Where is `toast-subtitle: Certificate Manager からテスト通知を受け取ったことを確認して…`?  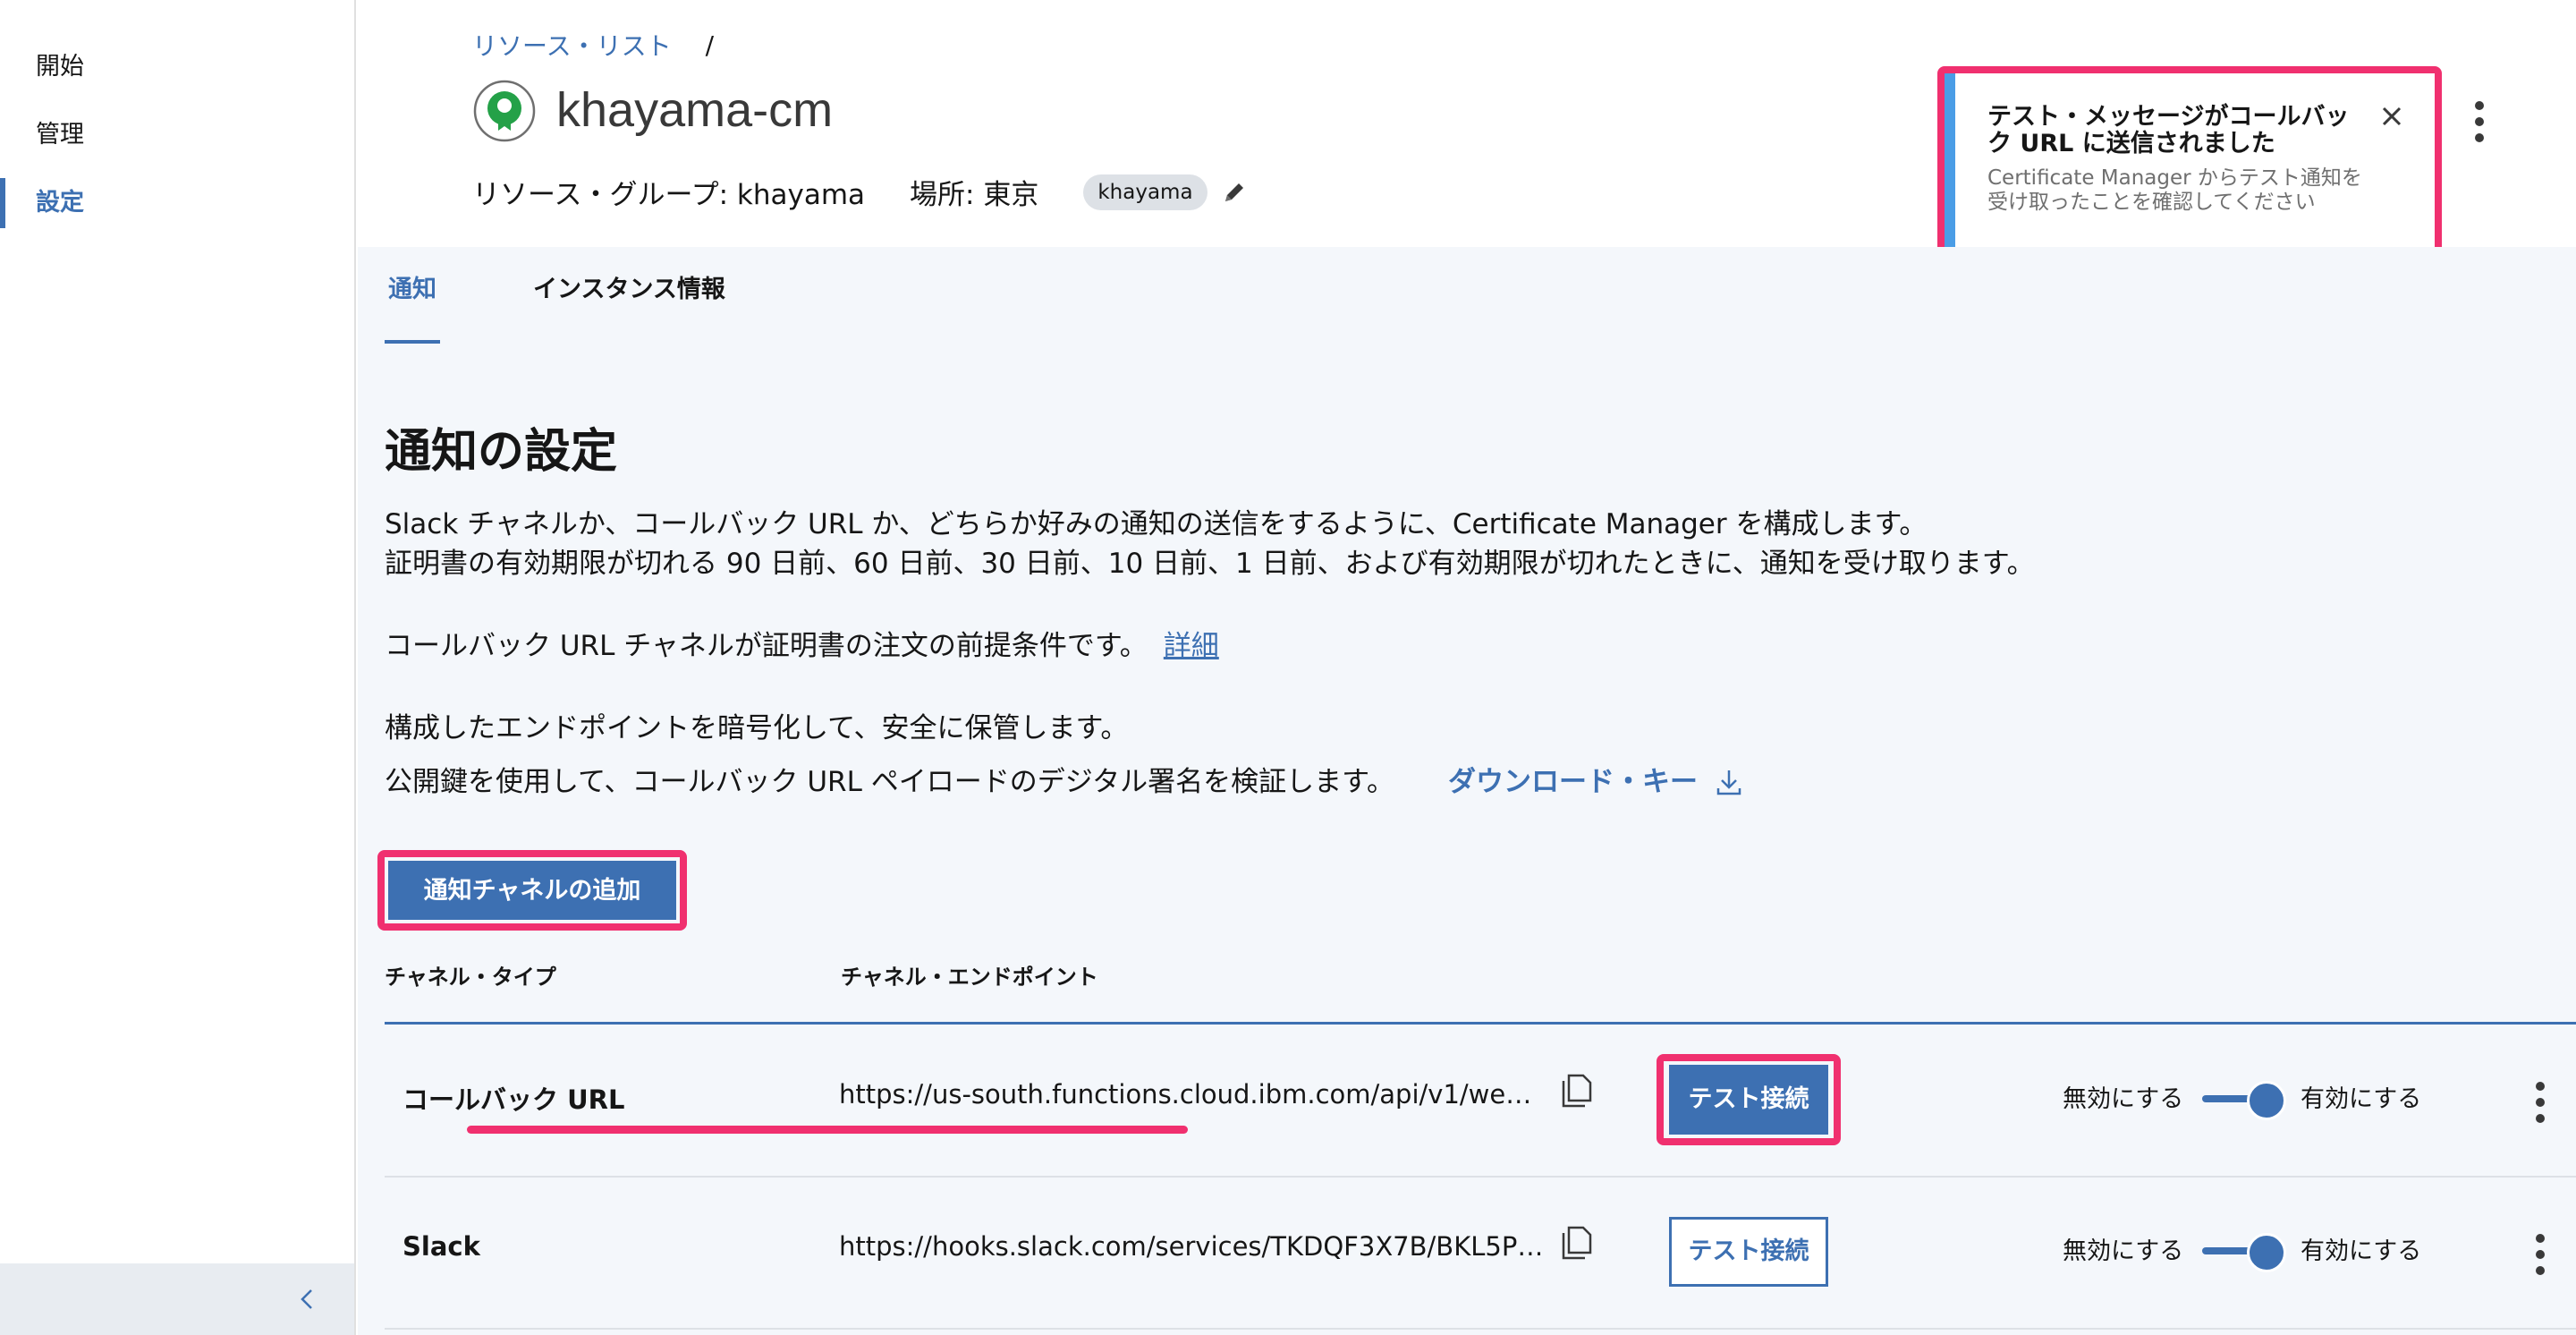
toast-subtitle: Certificate Manager からテスト通知を受け取ったことを確認して… is located at coordinates (2174, 190).